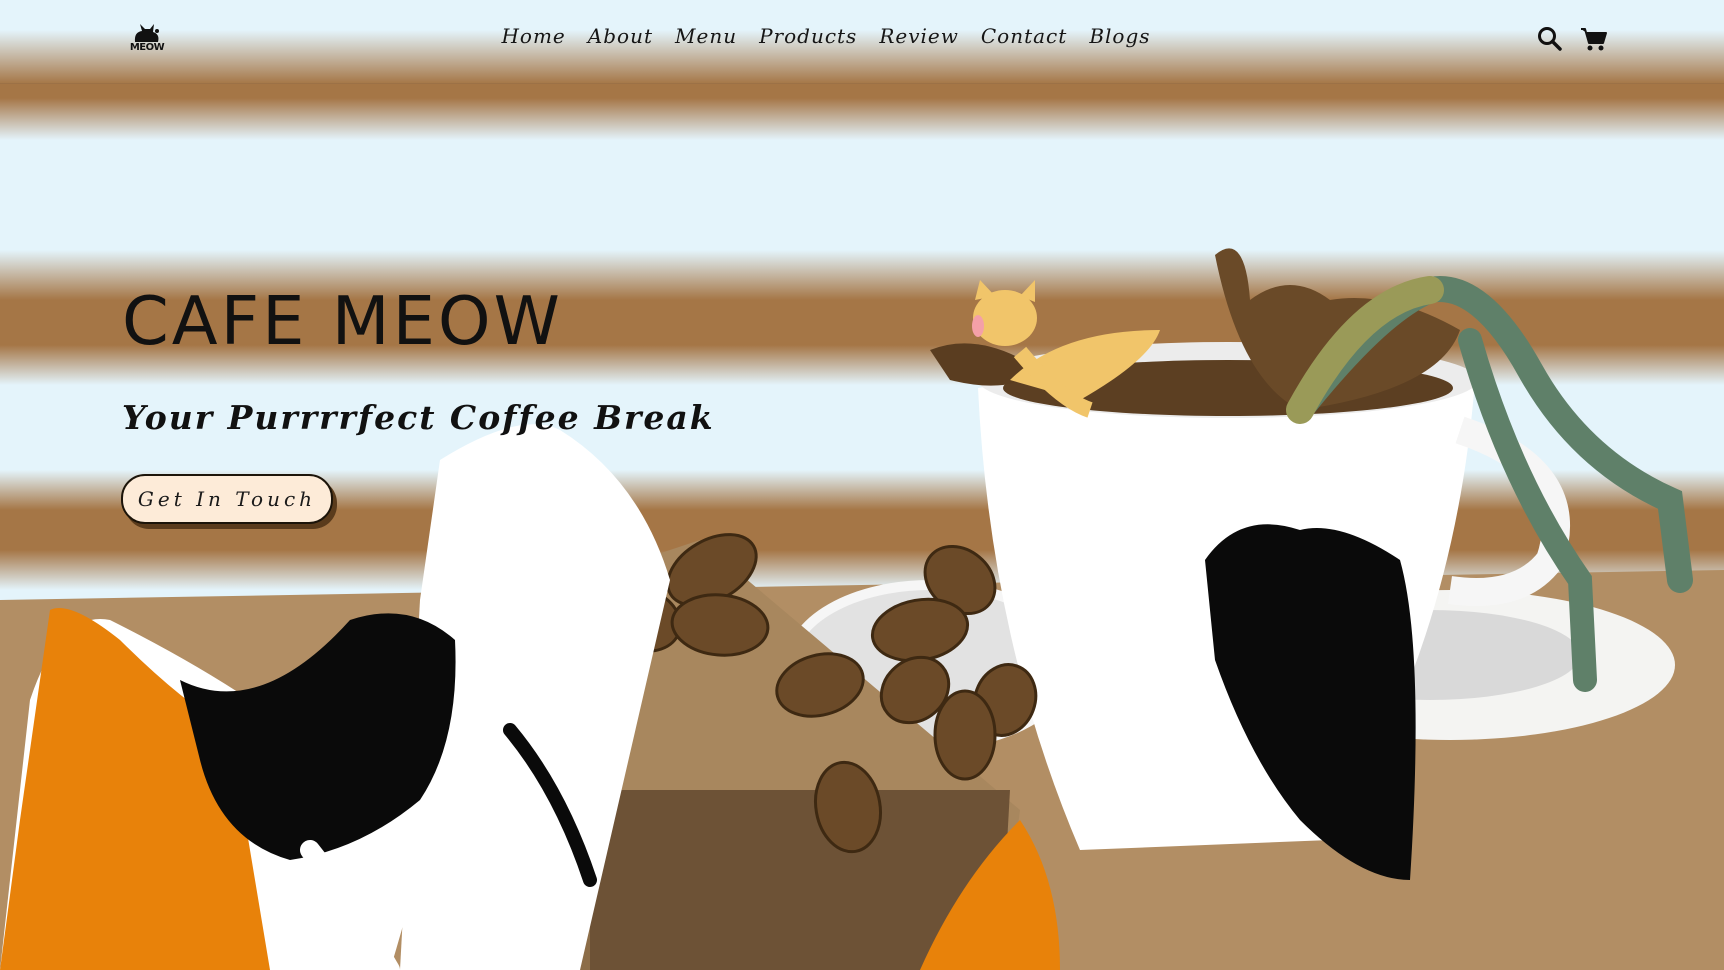 This screenshot has height=970, width=1724. Describe the element at coordinates (1550, 41) in the screenshot. I see `search-icon` at that location.